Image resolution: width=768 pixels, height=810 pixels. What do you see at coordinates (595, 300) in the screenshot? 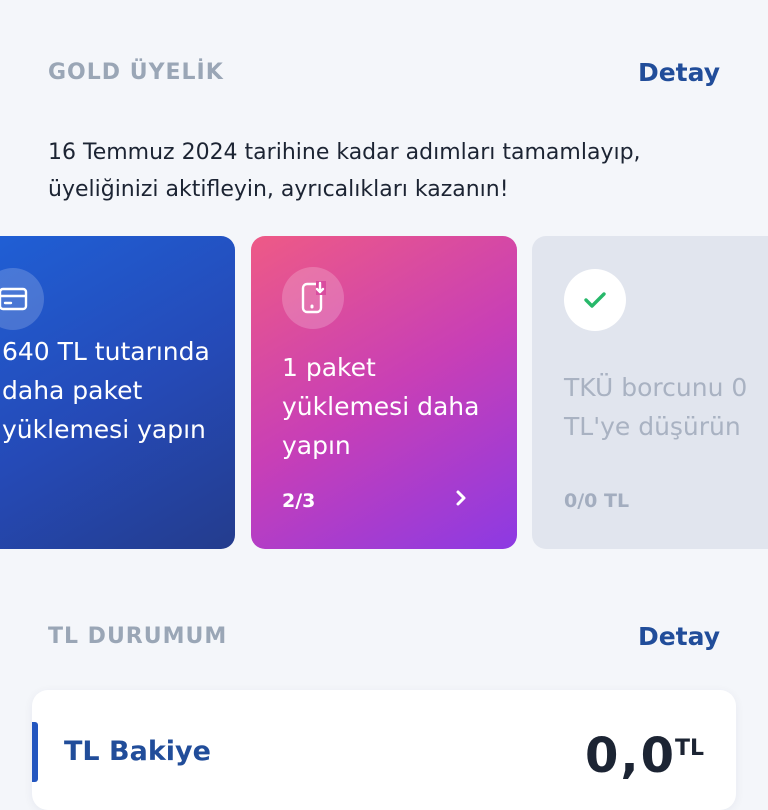
I see `check-icon` at bounding box center [595, 300].